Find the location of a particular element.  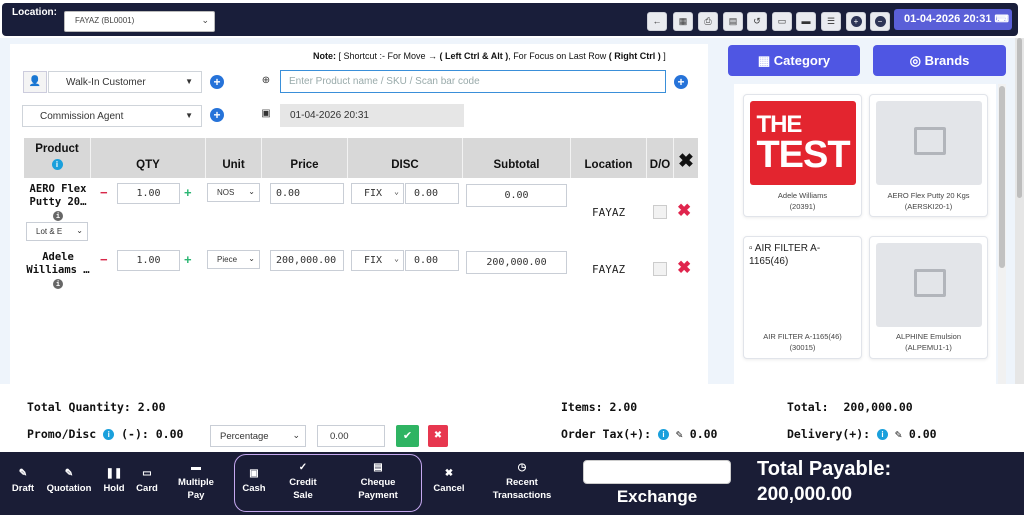

datetime-button: 01-04-2026 20:31 ⌨ is located at coordinates (953, 19).